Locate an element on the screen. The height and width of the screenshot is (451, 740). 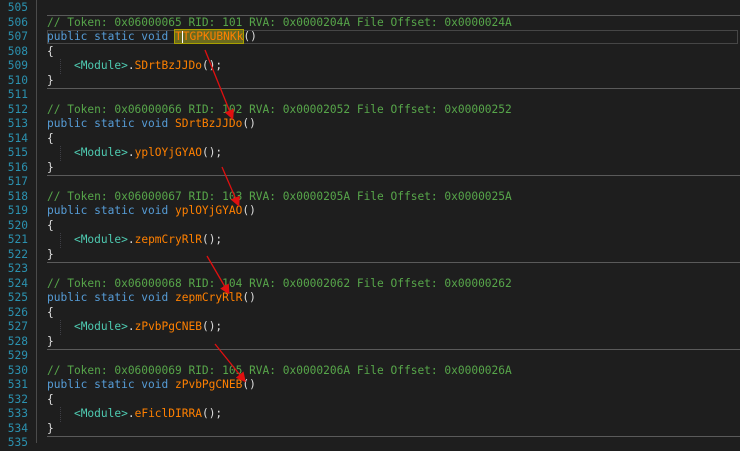
code-line: 516} is located at coordinates (370, 168).